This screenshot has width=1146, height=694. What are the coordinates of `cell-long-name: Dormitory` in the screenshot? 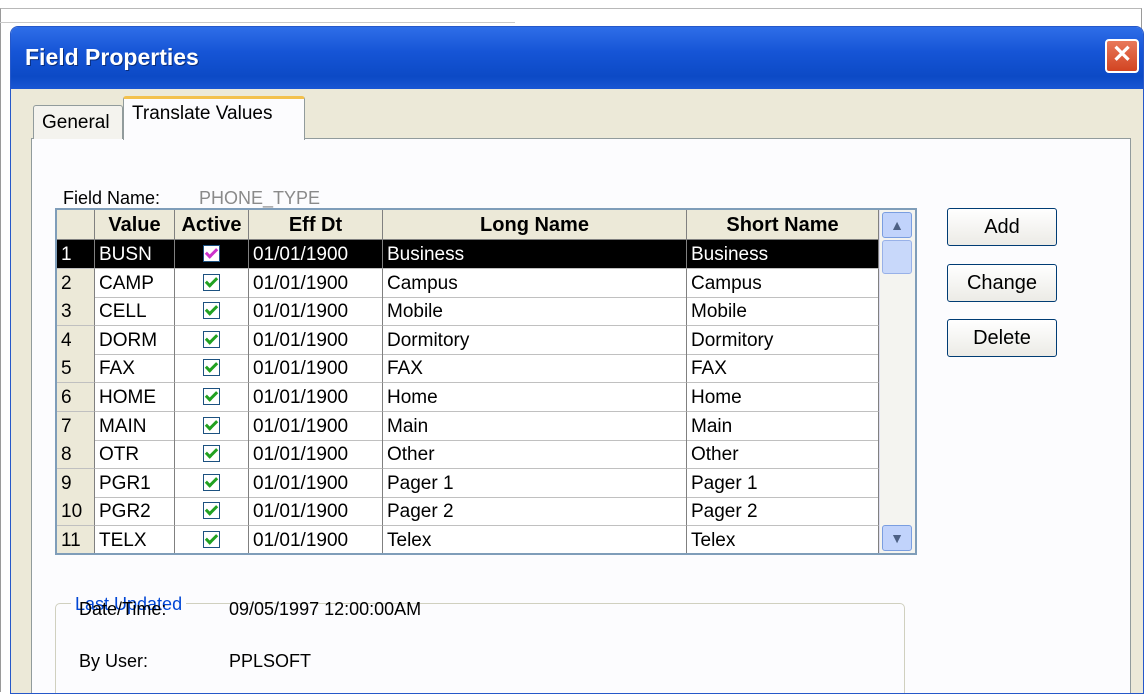 It's located at (535, 340).